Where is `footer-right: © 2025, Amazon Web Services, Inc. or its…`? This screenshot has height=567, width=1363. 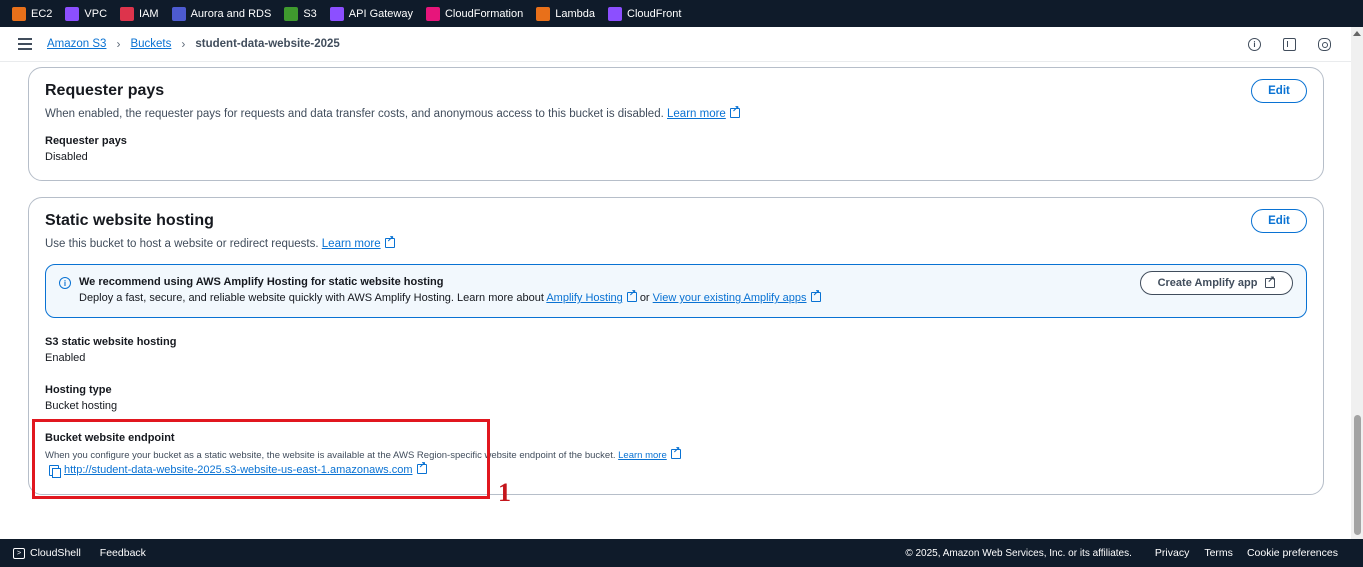
footer-right: © 2025, Amazon Web Services, Inc. or its… is located at coordinates (1121, 553).